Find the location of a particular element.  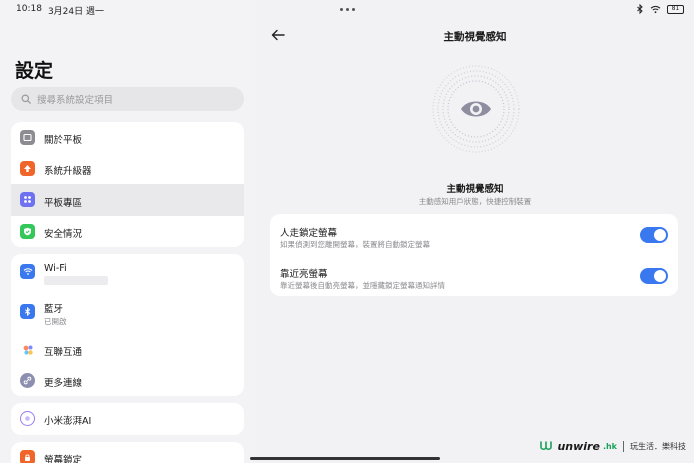

bluetooth-status: 已開啟 is located at coordinates (55, 321).